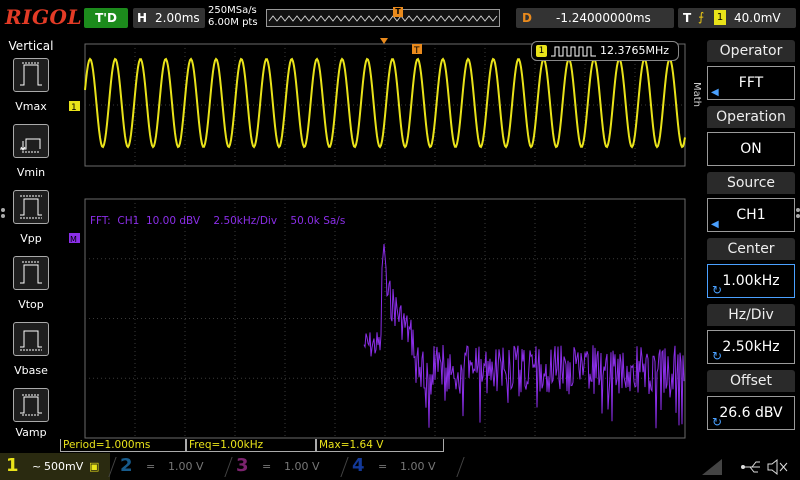 The image size is (800, 480). What do you see at coordinates (573, 51) in the screenshot?
I see `pulse-icon` at bounding box center [573, 51].